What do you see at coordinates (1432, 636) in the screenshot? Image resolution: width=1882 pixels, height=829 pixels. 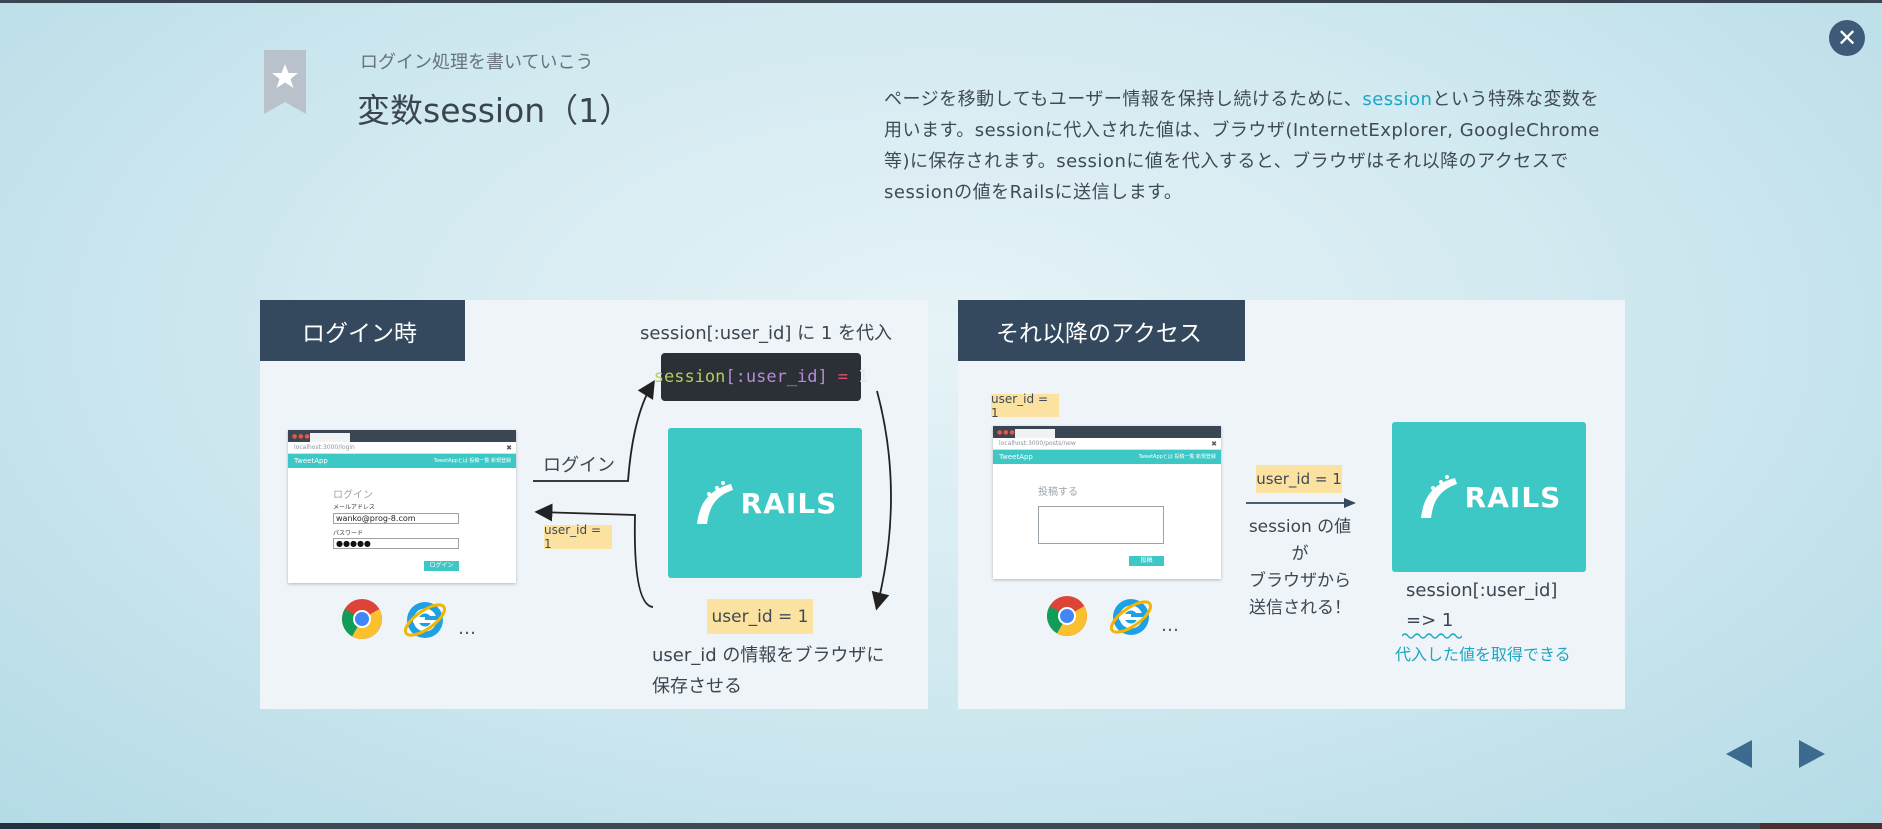 I see `wavy-underline` at bounding box center [1432, 636].